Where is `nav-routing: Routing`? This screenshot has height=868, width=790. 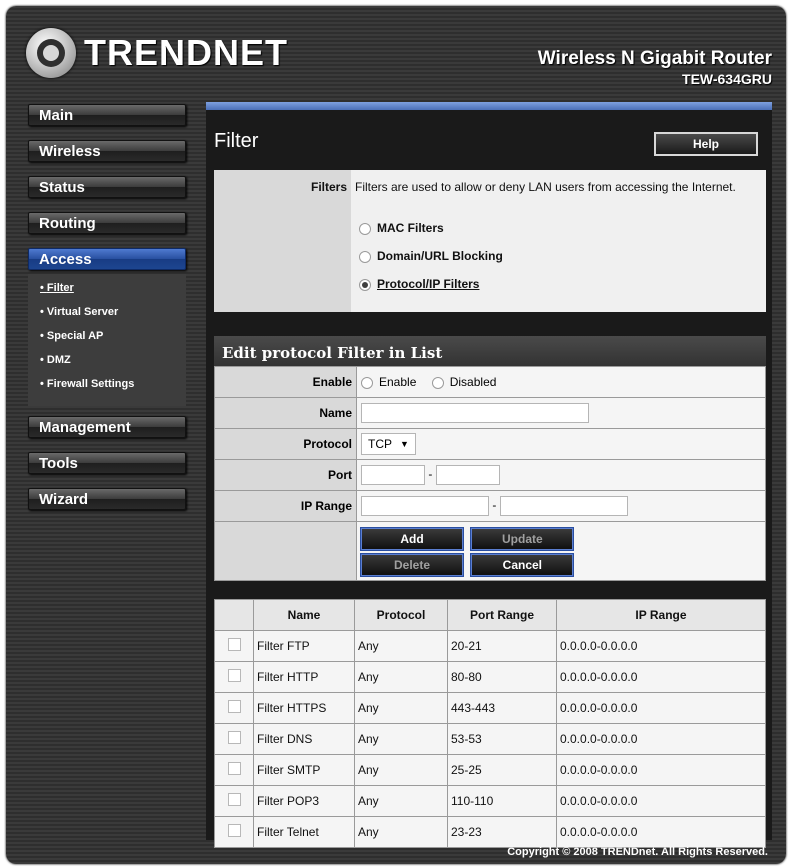 nav-routing: Routing is located at coordinates (107, 223).